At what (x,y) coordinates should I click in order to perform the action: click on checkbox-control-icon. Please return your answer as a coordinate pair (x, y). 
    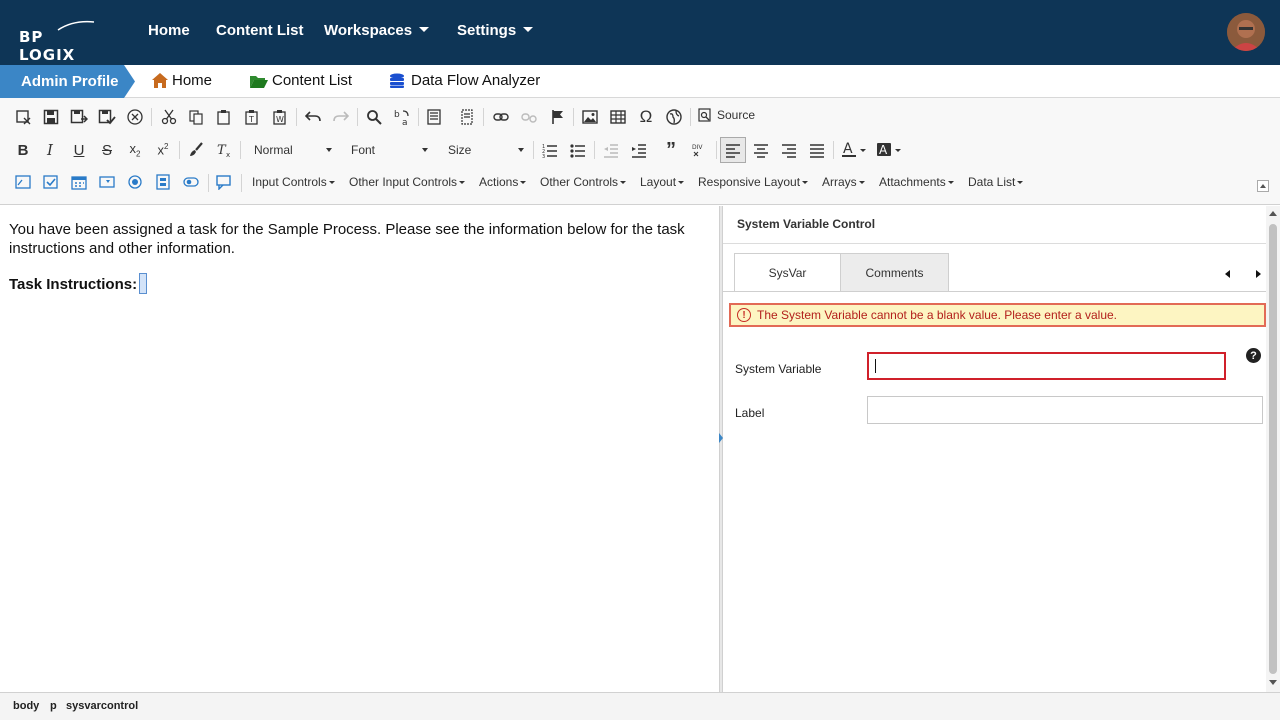
    Looking at the image, I should click on (51, 182).